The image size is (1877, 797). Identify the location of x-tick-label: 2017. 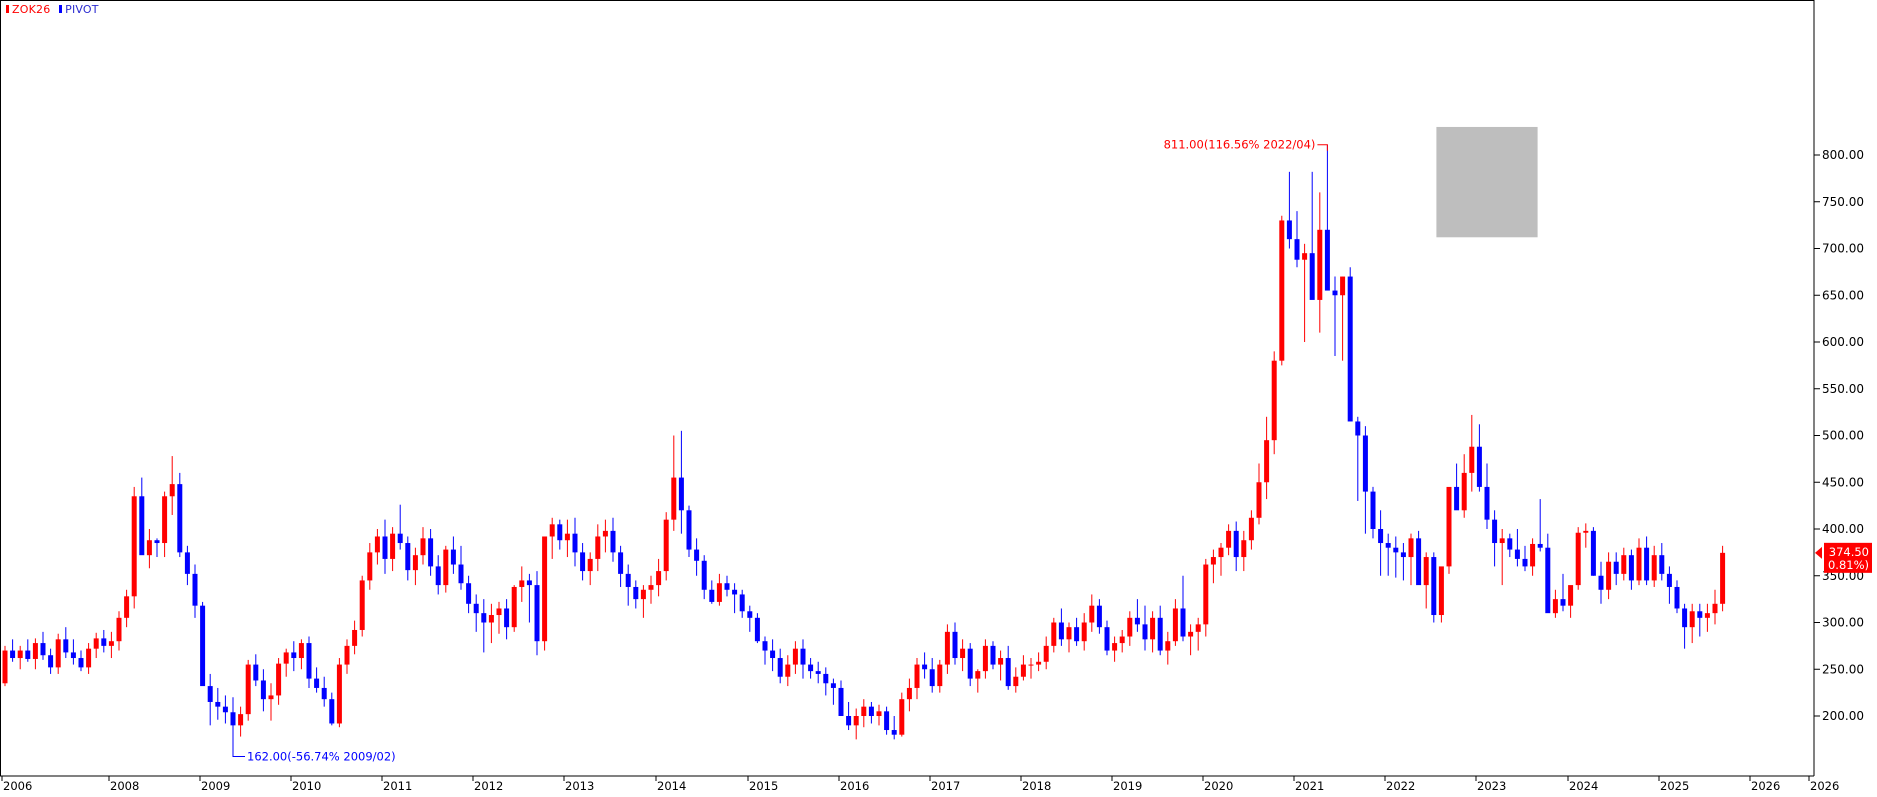
(945, 786).